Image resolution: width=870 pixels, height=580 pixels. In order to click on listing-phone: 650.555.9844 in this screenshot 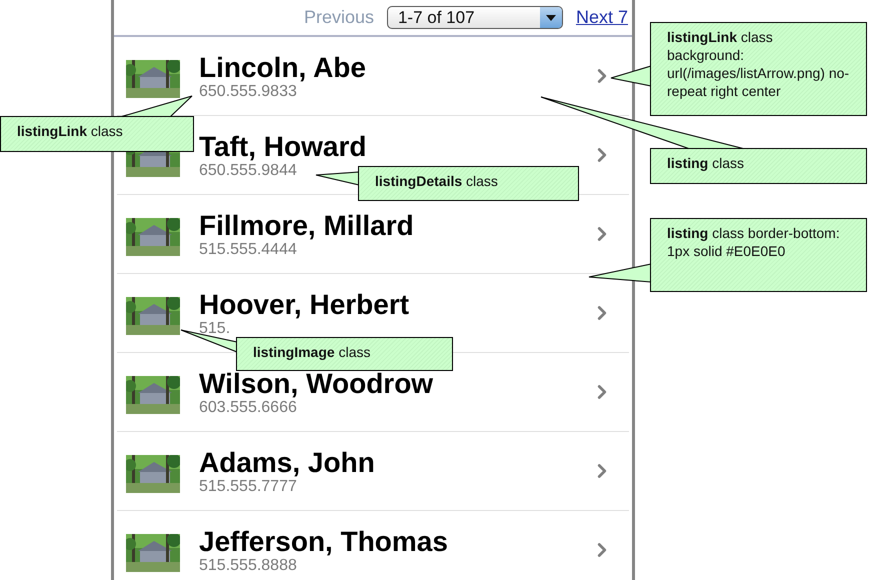, I will do `click(248, 170)`.